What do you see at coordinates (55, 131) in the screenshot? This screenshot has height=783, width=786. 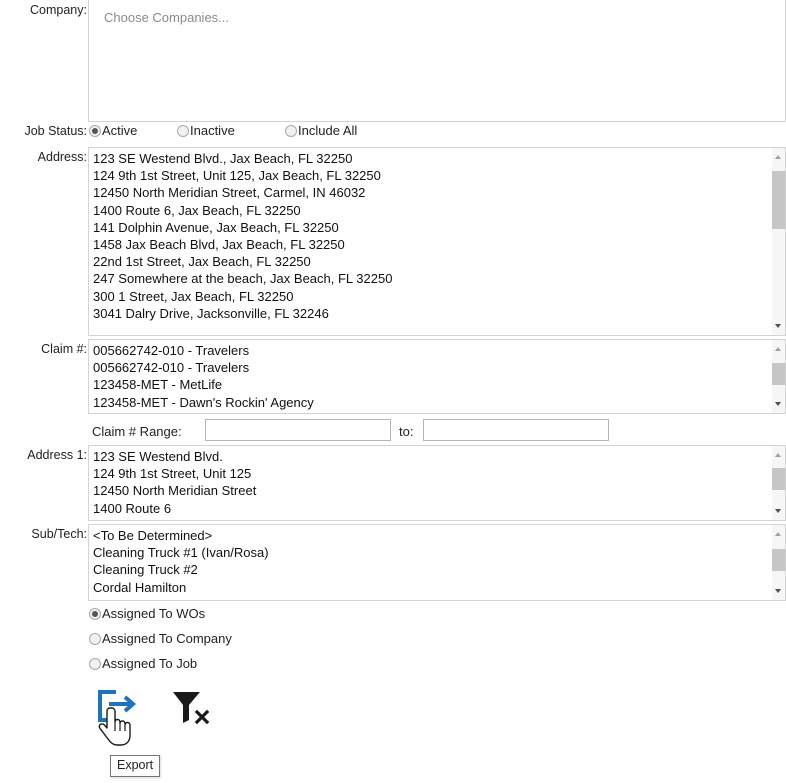 I see `job-status-label: Job Status:` at bounding box center [55, 131].